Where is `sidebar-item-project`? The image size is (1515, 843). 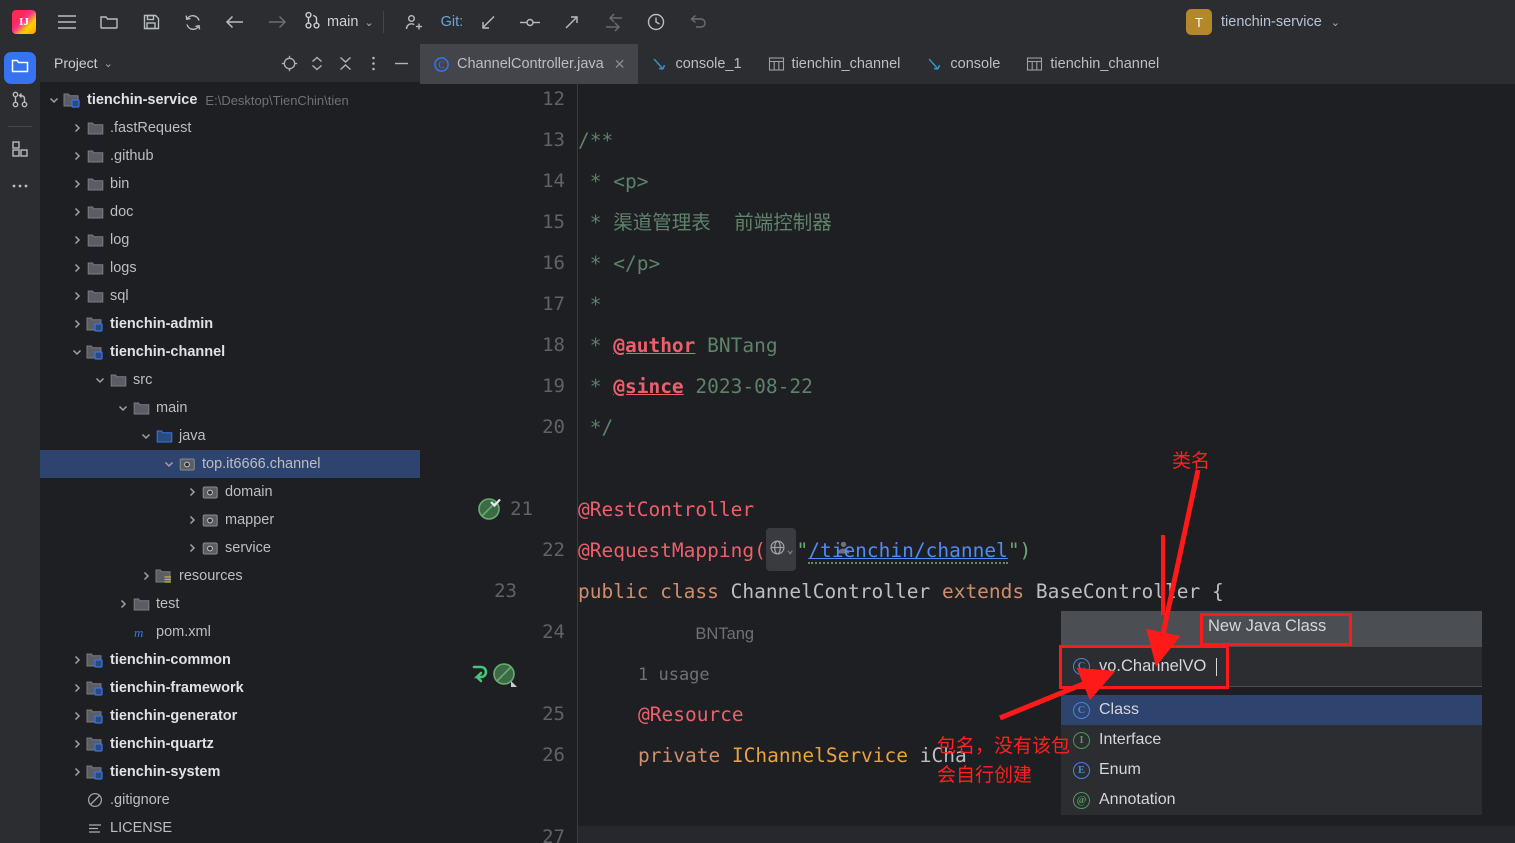 sidebar-item-project is located at coordinates (20, 68).